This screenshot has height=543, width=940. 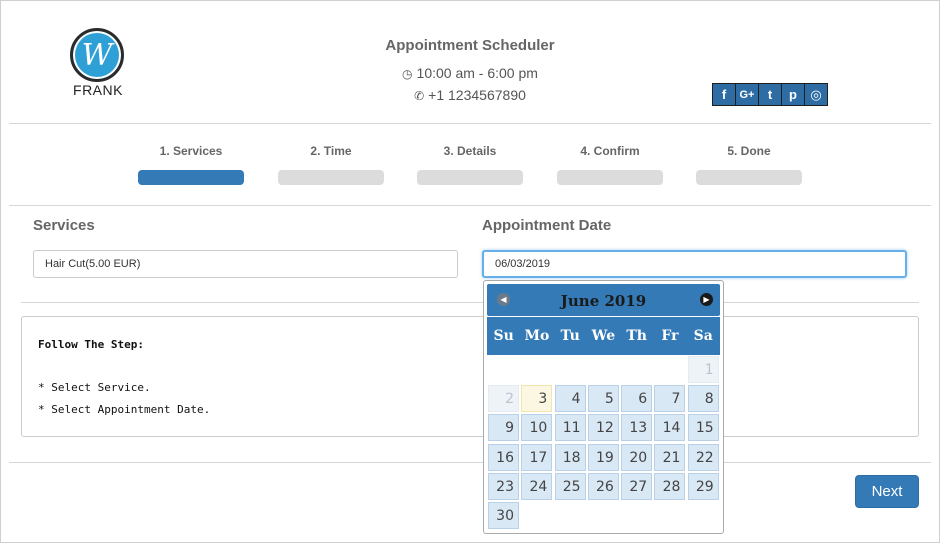 I want to click on twitter-icon: t, so click(x=770, y=94).